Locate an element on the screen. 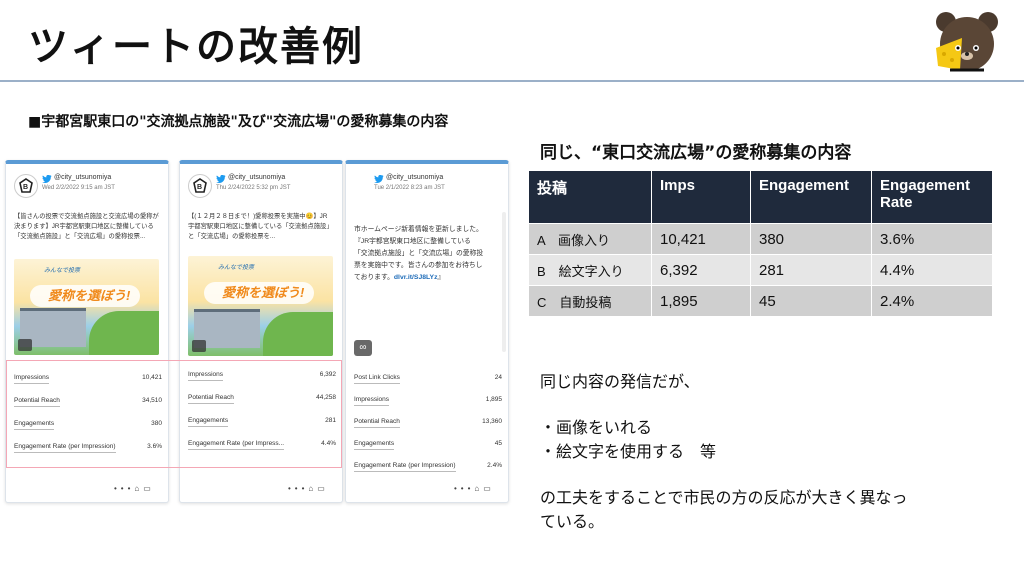 This screenshot has width=1024, height=576. stat-row: Potential Reach 13,360 is located at coordinates (428, 426).